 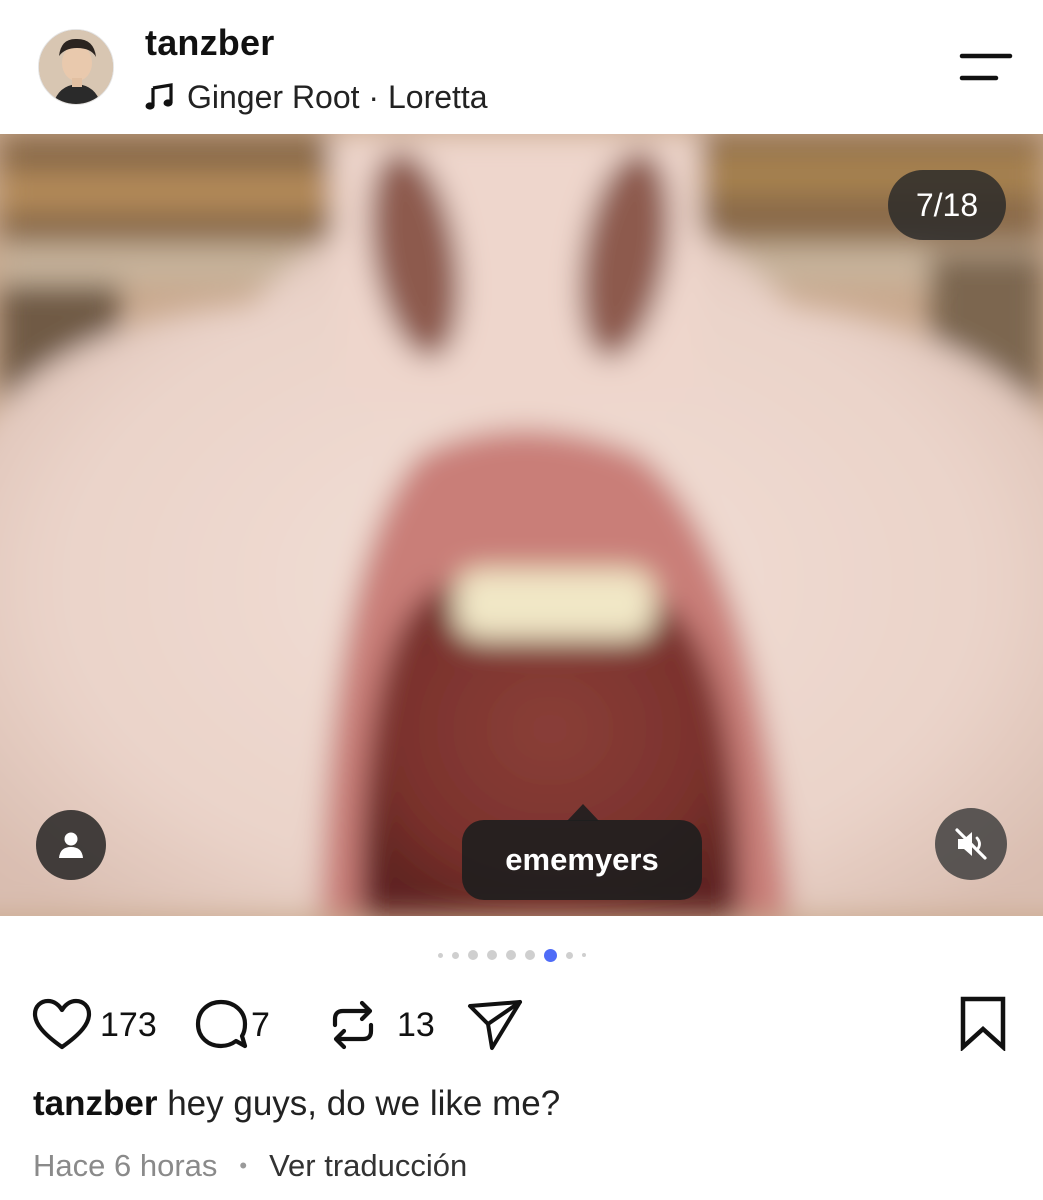 I want to click on comment-count: 7, so click(x=260, y=1024).